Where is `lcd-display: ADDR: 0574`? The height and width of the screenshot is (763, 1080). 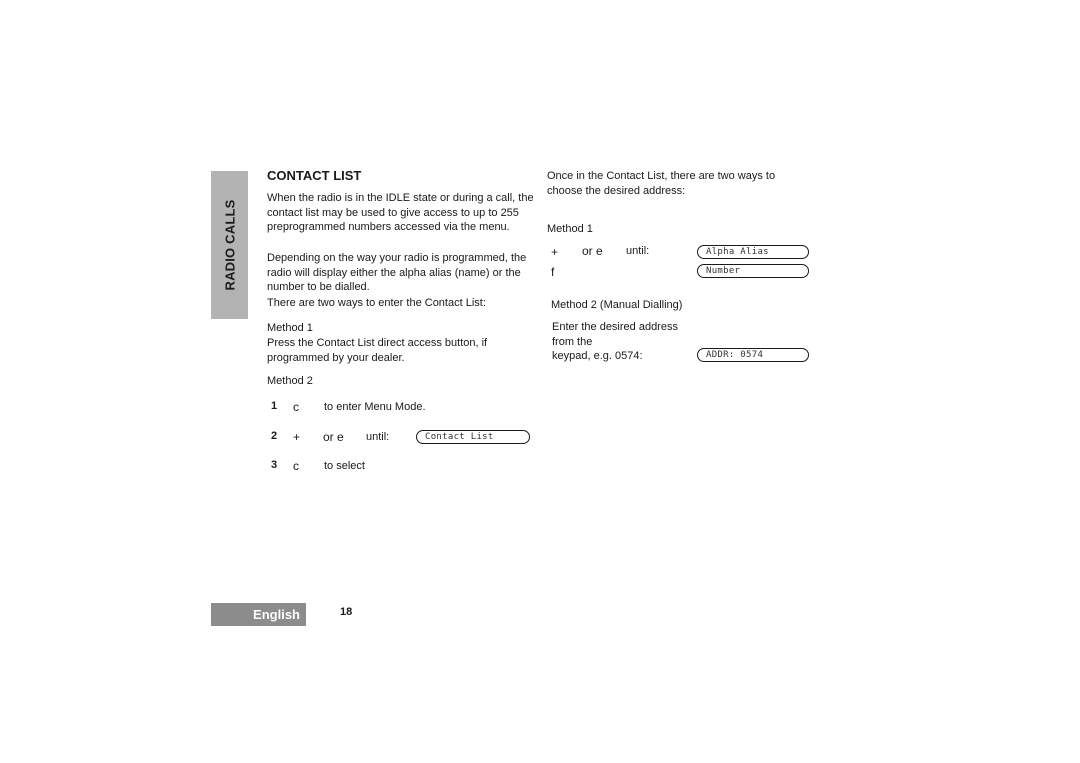
lcd-display: ADDR: 0574 is located at coordinates (753, 355).